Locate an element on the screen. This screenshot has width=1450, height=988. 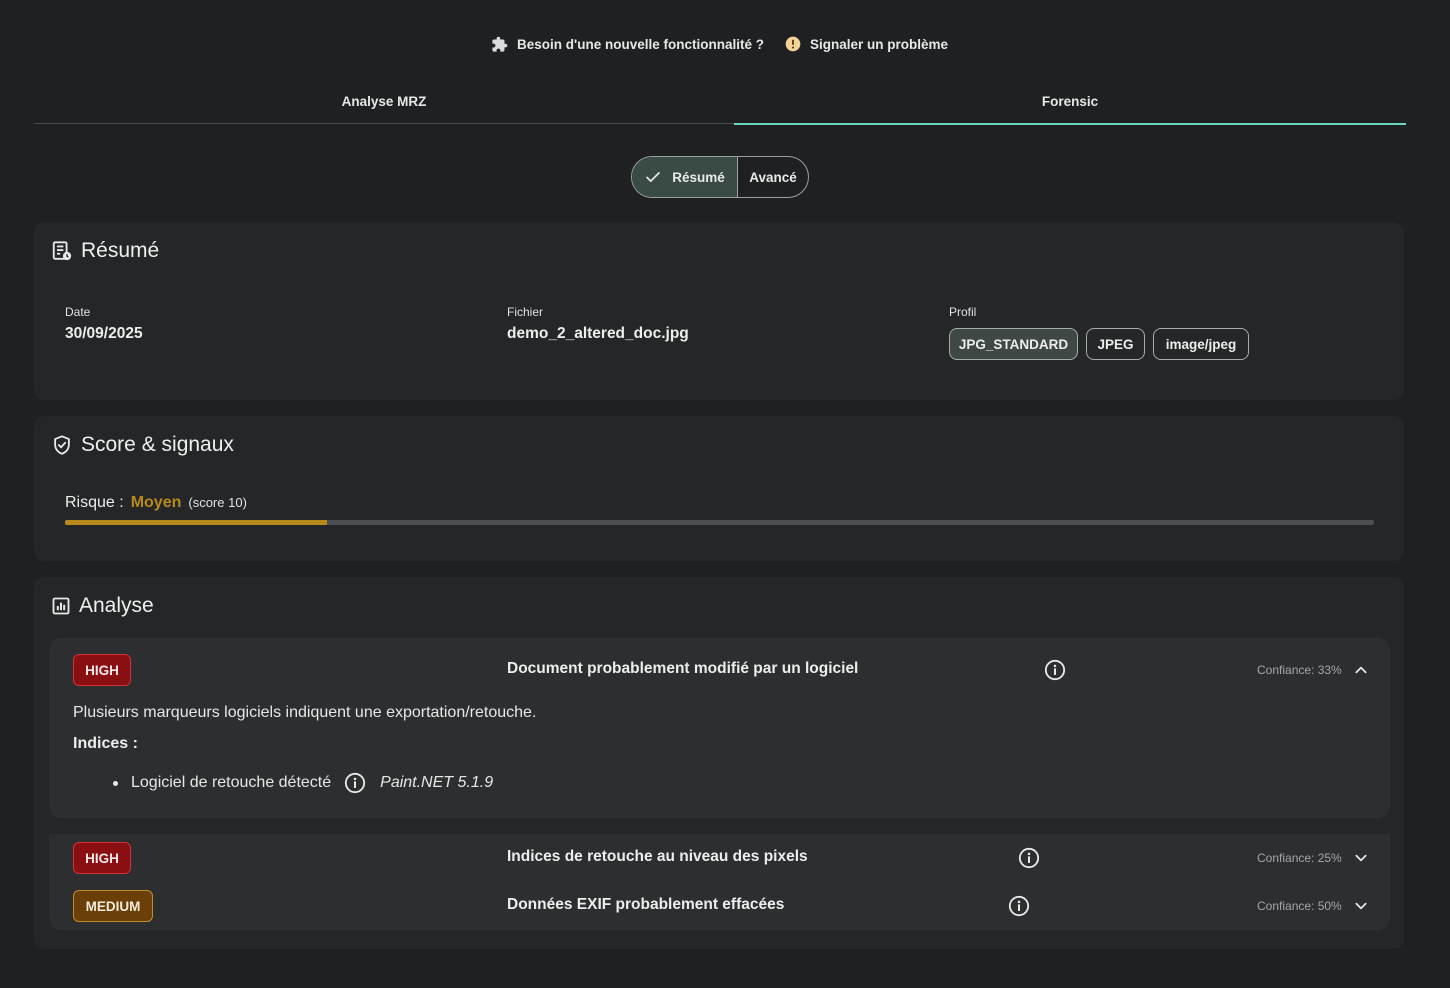
risk-progress-fill is located at coordinates (196, 522).